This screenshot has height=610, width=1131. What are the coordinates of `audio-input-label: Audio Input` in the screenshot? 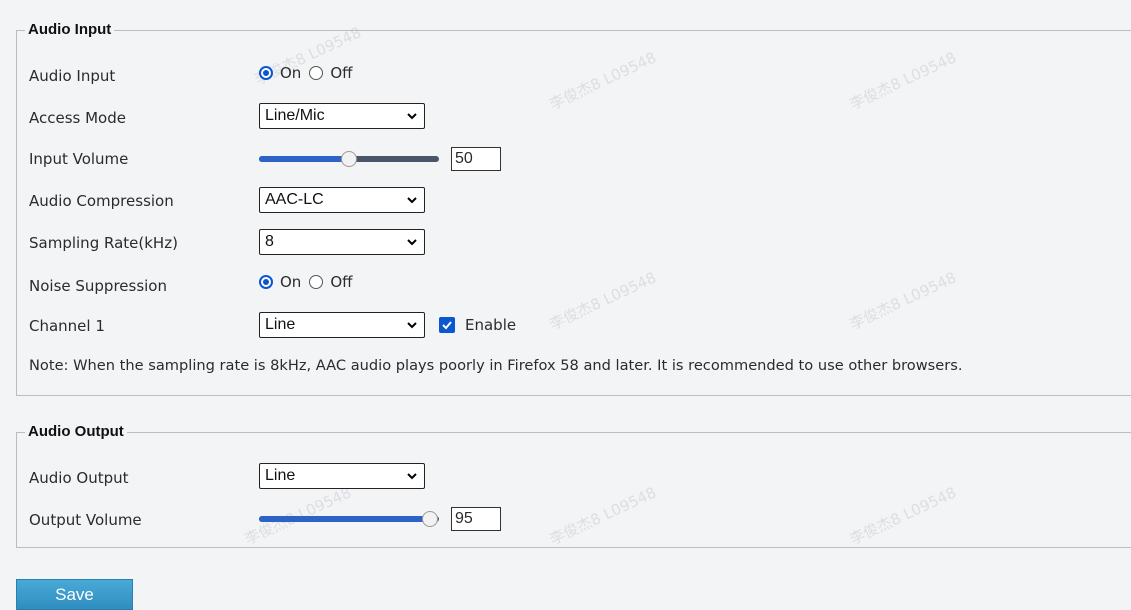 It's located at (72, 76).